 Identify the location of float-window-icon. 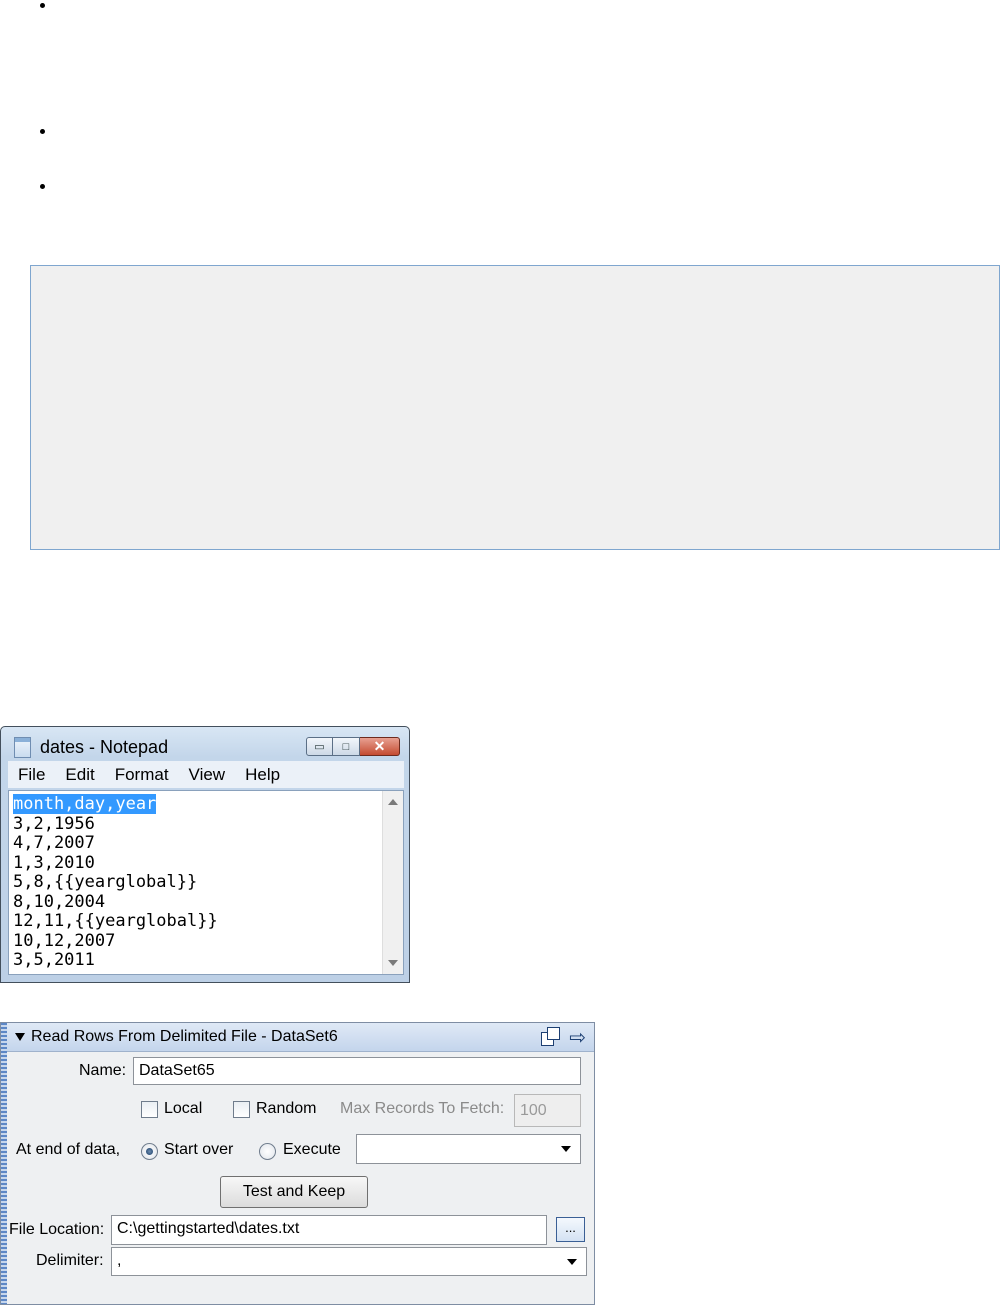
(550, 1036).